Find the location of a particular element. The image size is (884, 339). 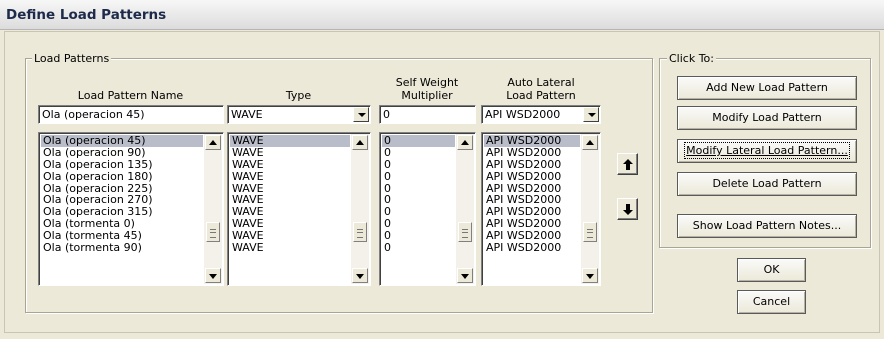

type-list: WAVE WAVE WAVE WAVE WAVE WAVE WAVE WAVE WAVE WAVE is located at coordinates (299, 209).